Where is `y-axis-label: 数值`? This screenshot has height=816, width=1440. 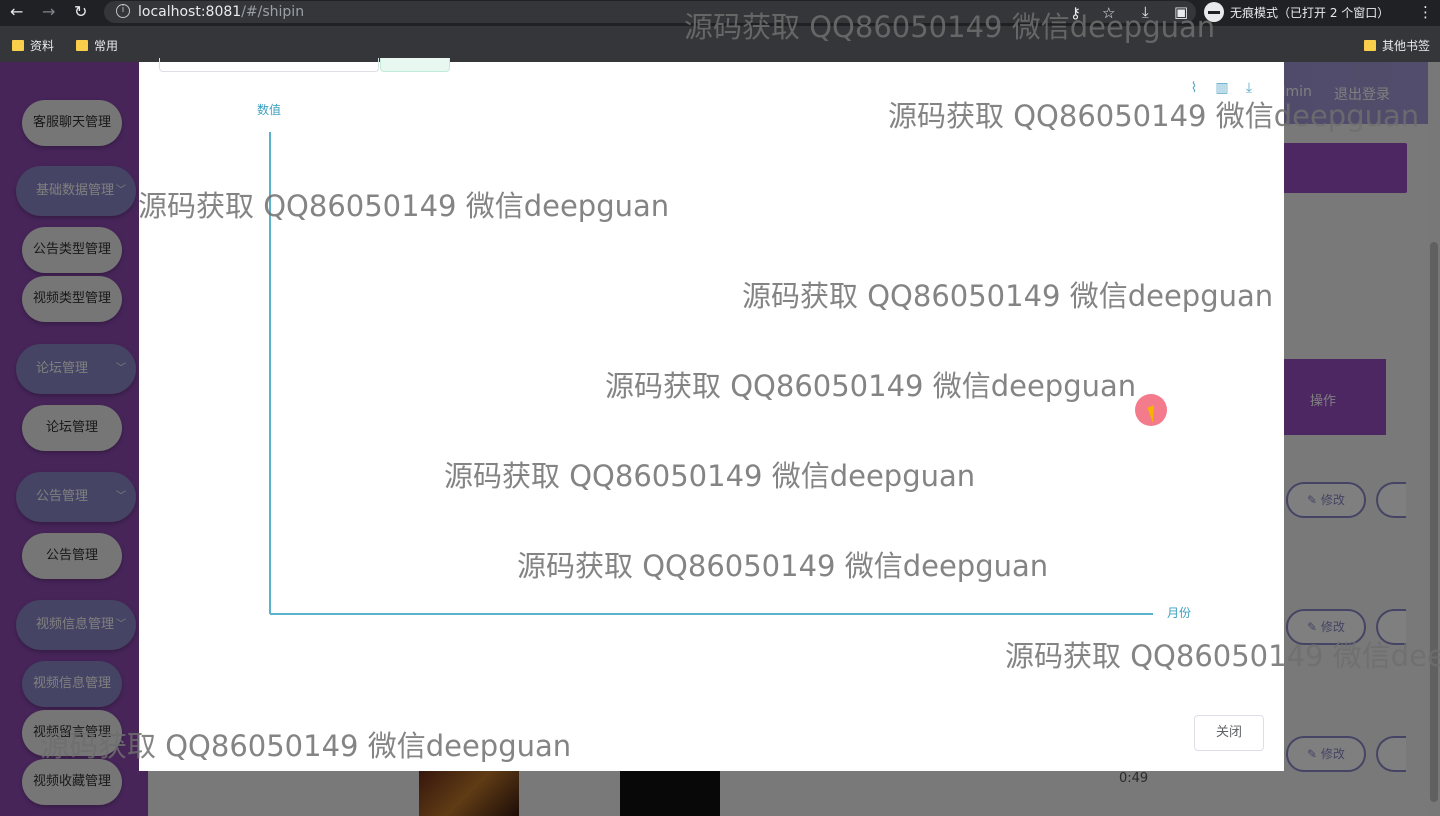 y-axis-label: 数值 is located at coordinates (269, 109).